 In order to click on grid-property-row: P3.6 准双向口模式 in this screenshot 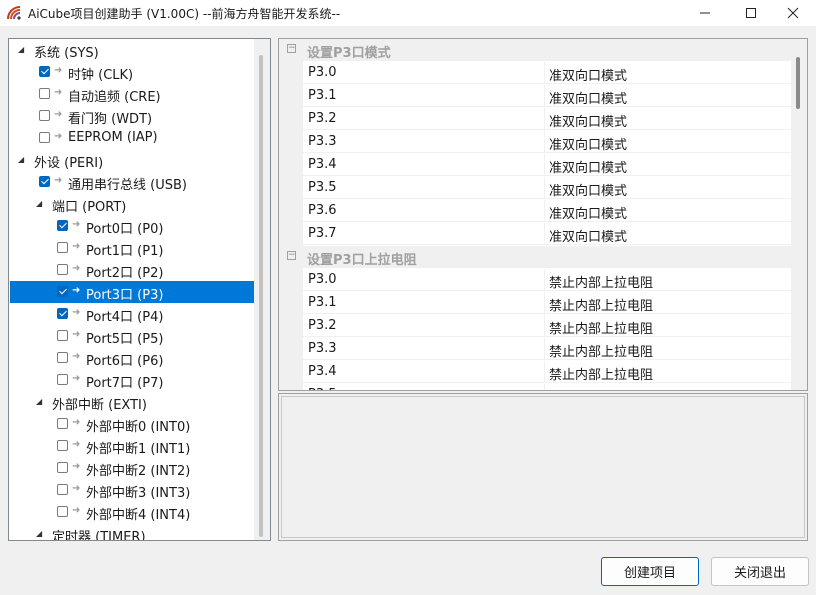, I will do `click(547, 211)`.